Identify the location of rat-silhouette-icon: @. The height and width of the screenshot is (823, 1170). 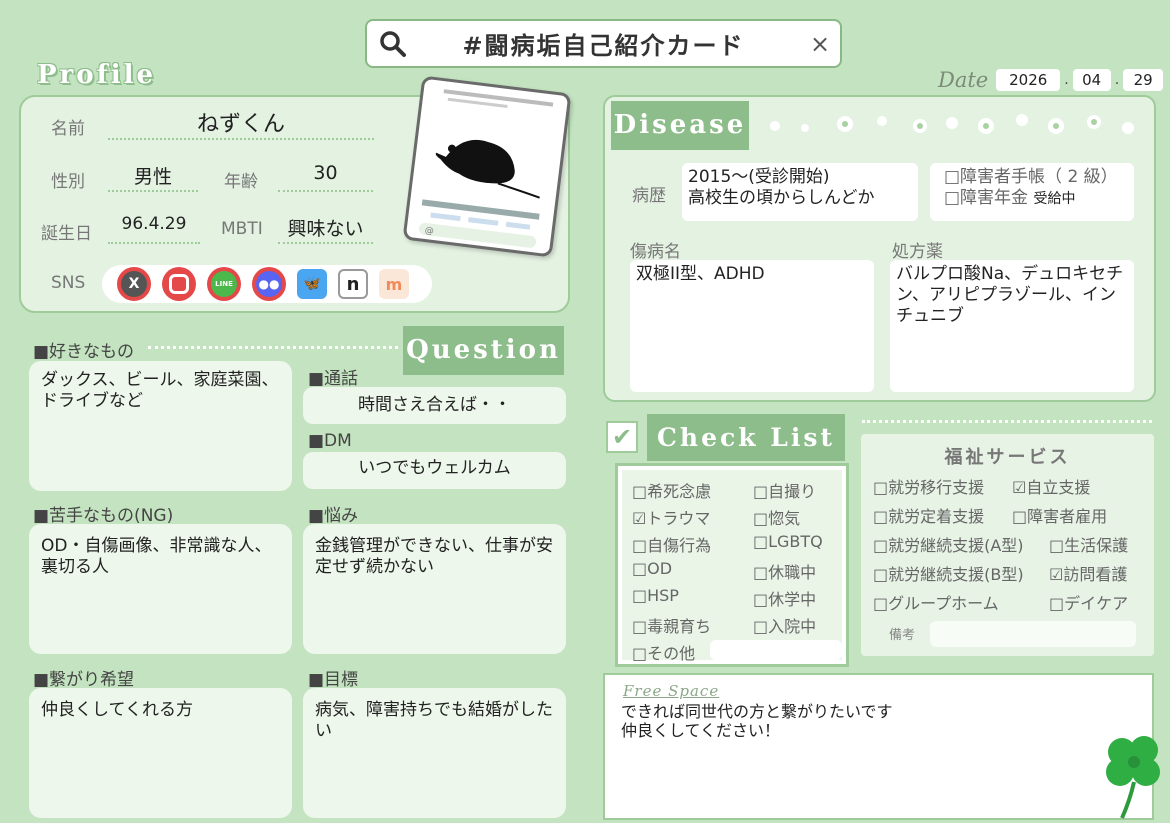
(486, 168).